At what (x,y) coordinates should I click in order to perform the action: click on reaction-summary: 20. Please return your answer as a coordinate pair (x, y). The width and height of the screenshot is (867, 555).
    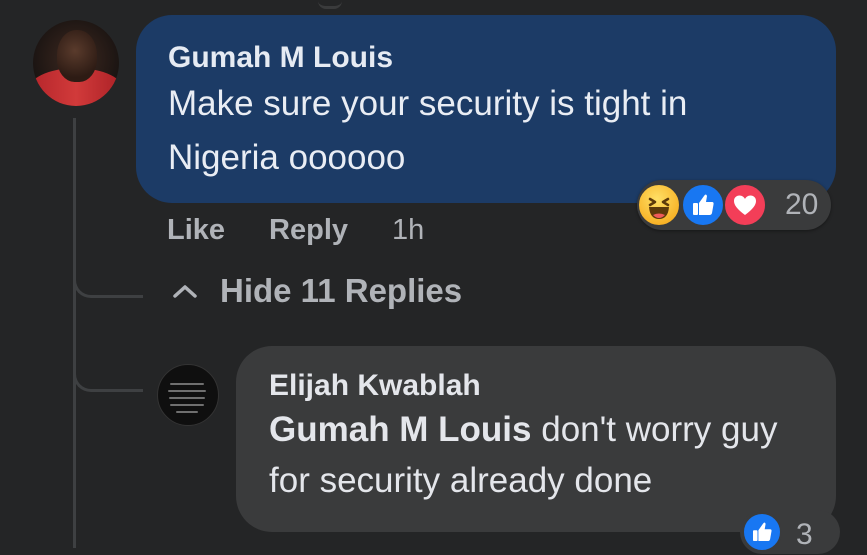
    Looking at the image, I should click on (734, 205).